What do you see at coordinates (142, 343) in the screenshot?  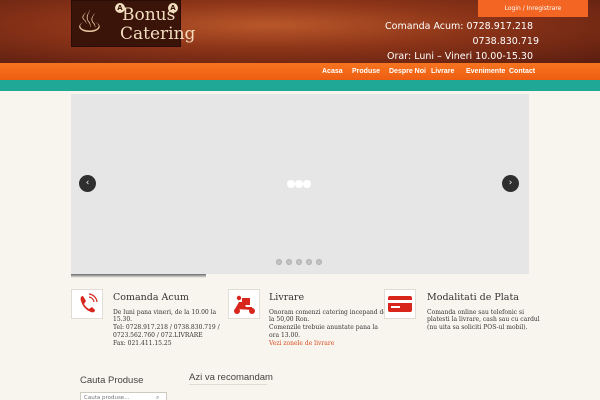 I see `info-text: Fax: 021.411.15.25` at bounding box center [142, 343].